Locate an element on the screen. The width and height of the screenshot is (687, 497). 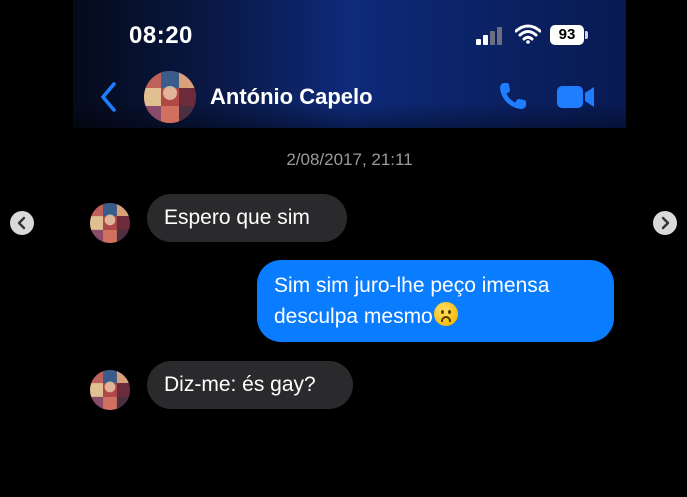
message-text: Diz-me: és gay? is located at coordinates (240, 384).